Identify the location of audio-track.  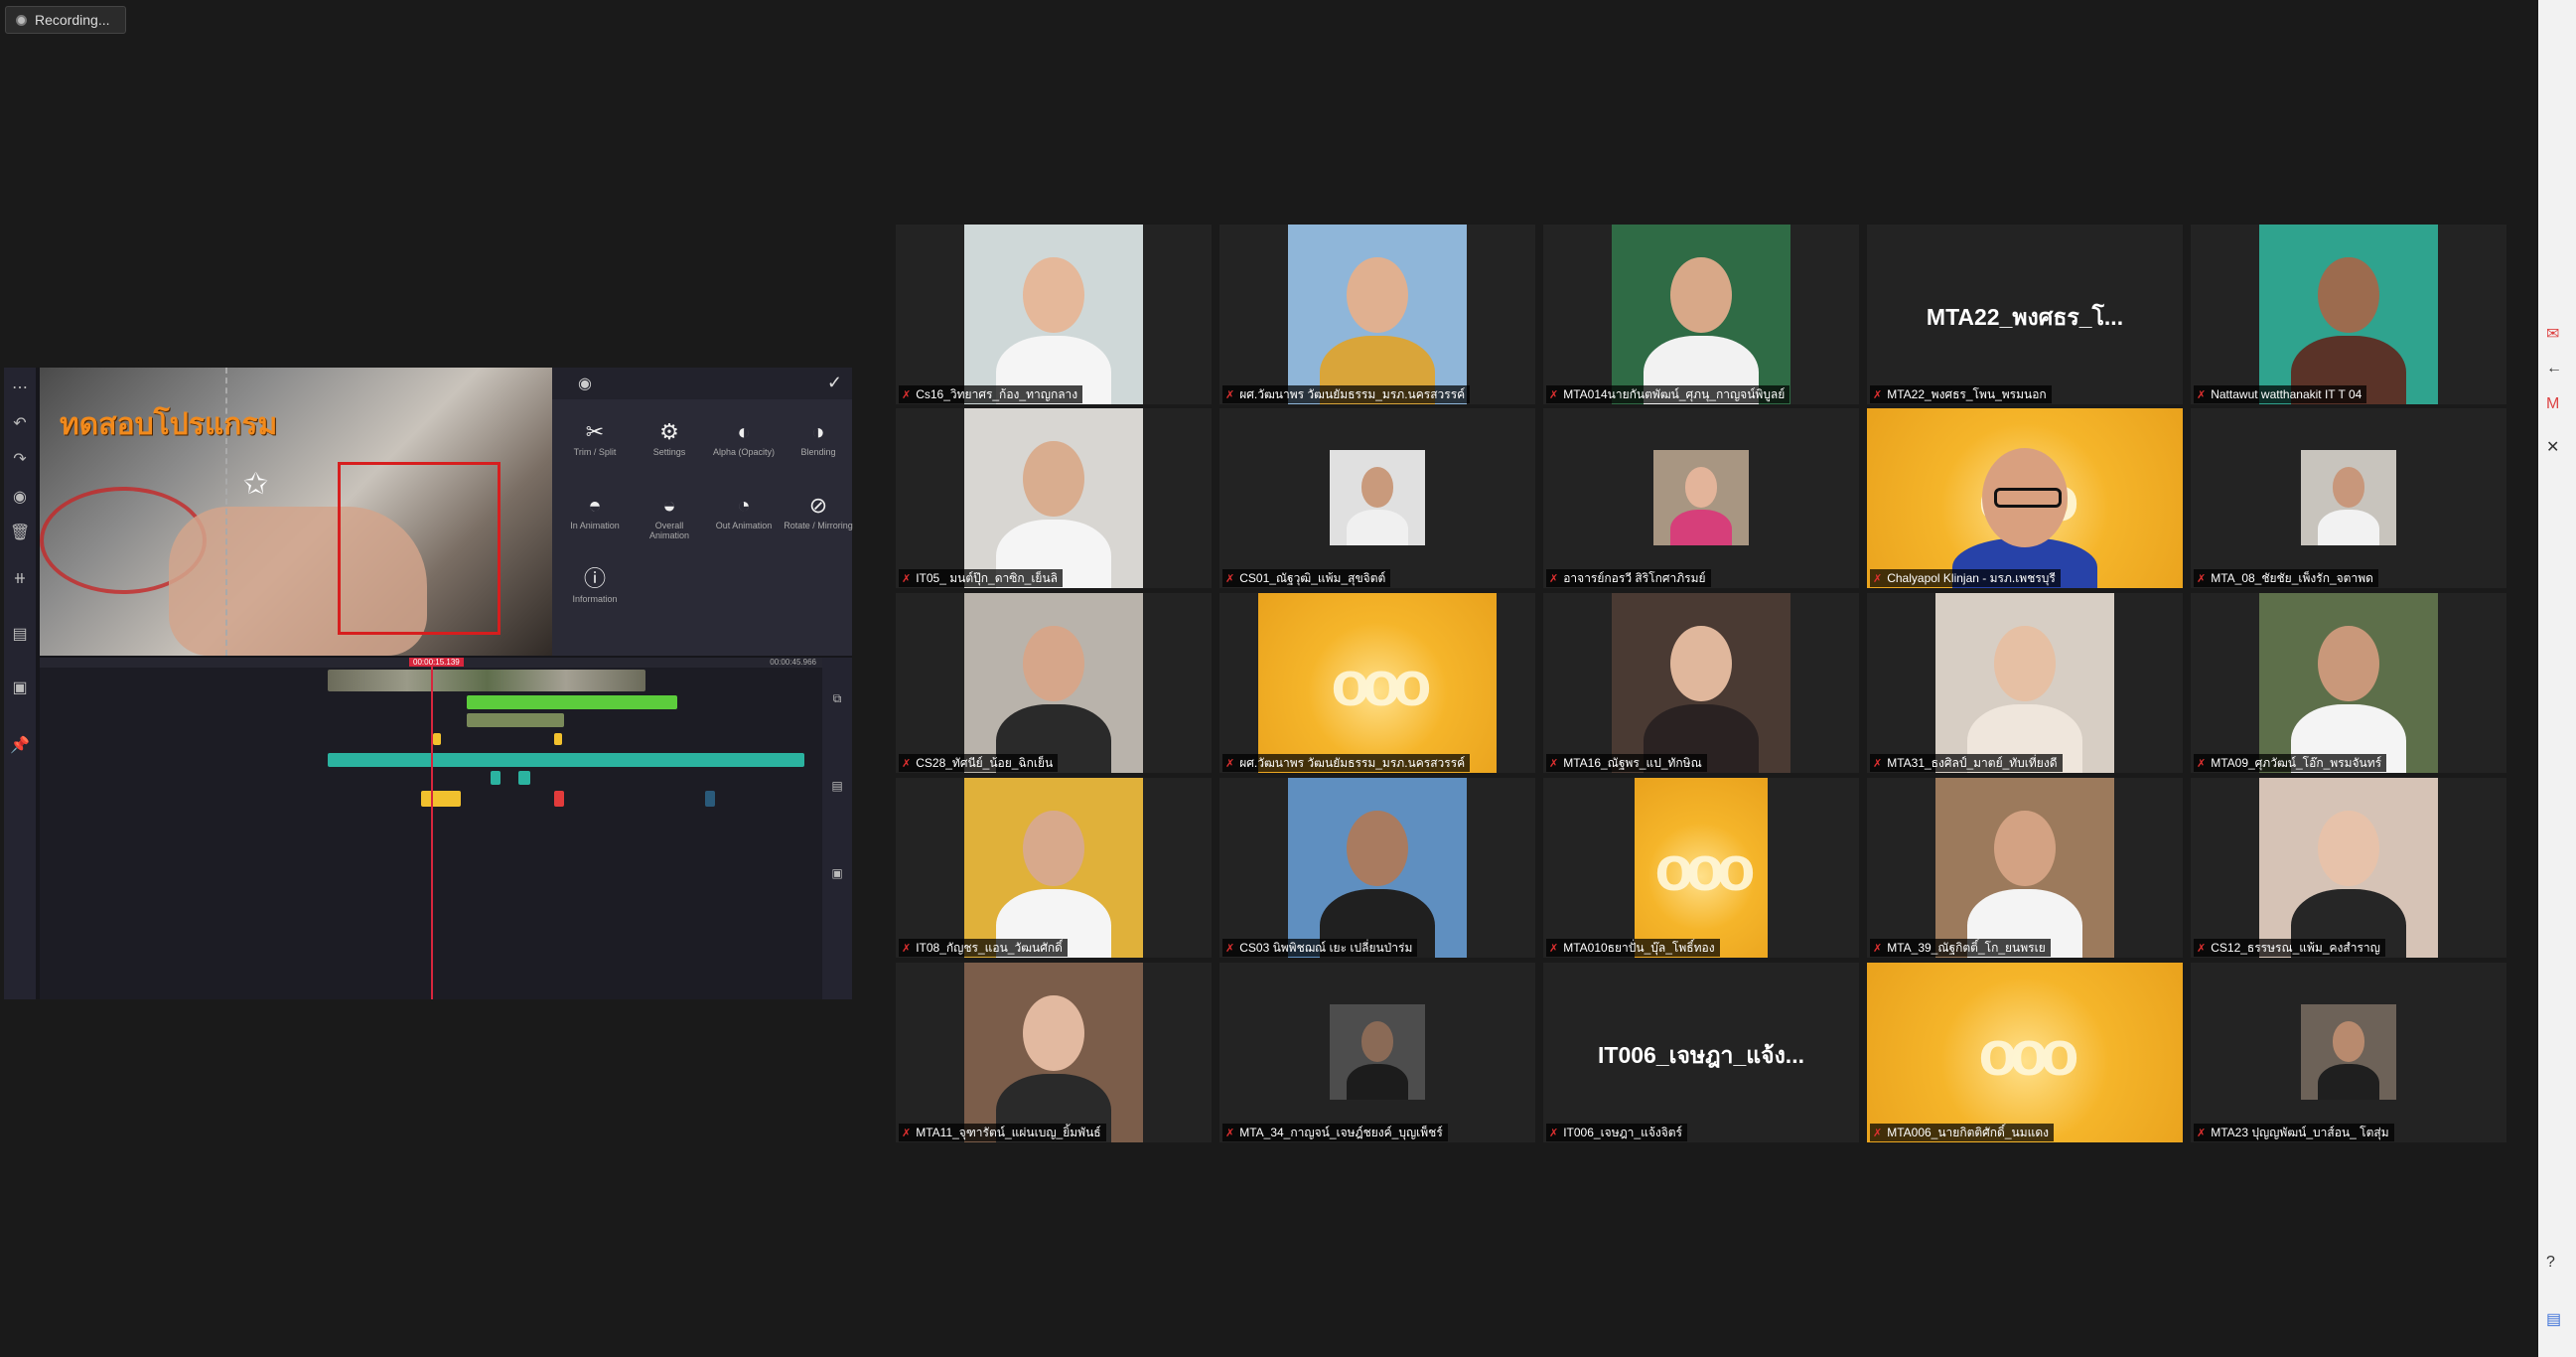
(566, 760).